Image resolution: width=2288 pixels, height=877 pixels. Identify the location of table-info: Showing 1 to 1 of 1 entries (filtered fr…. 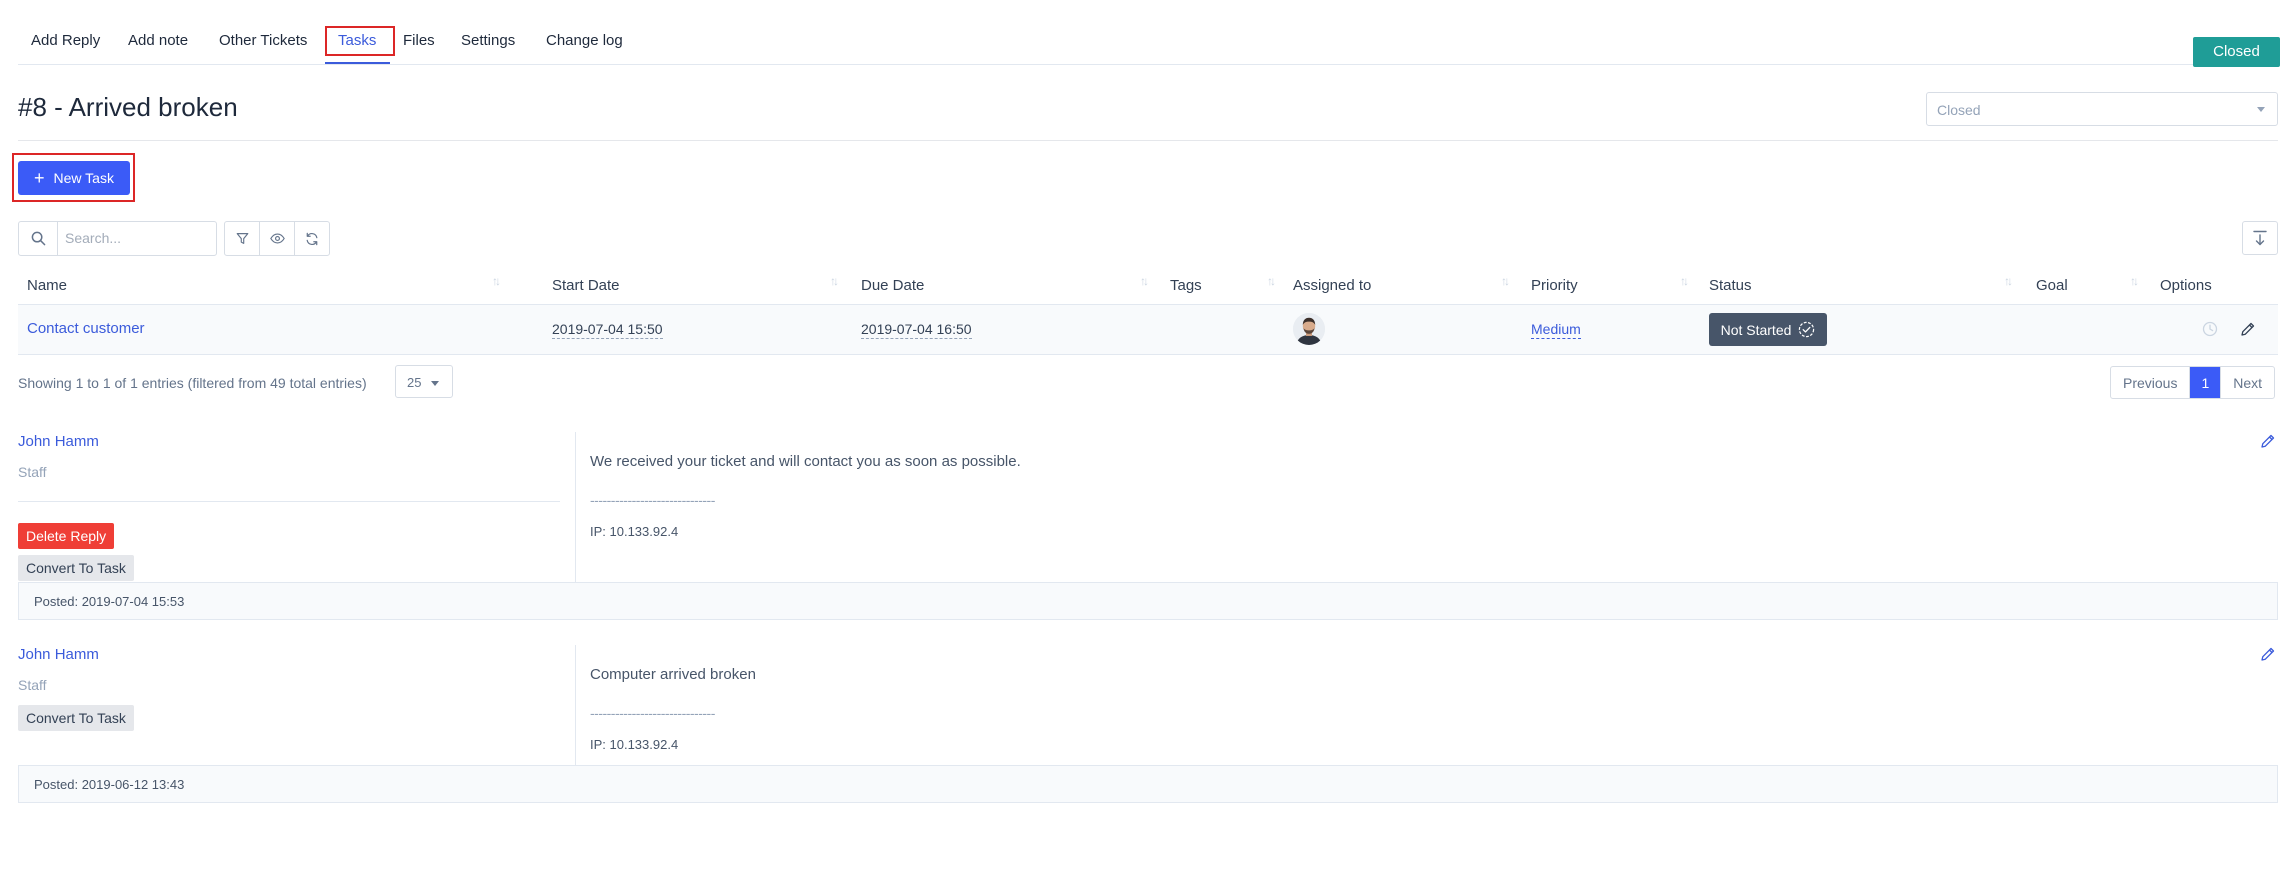
(192, 383).